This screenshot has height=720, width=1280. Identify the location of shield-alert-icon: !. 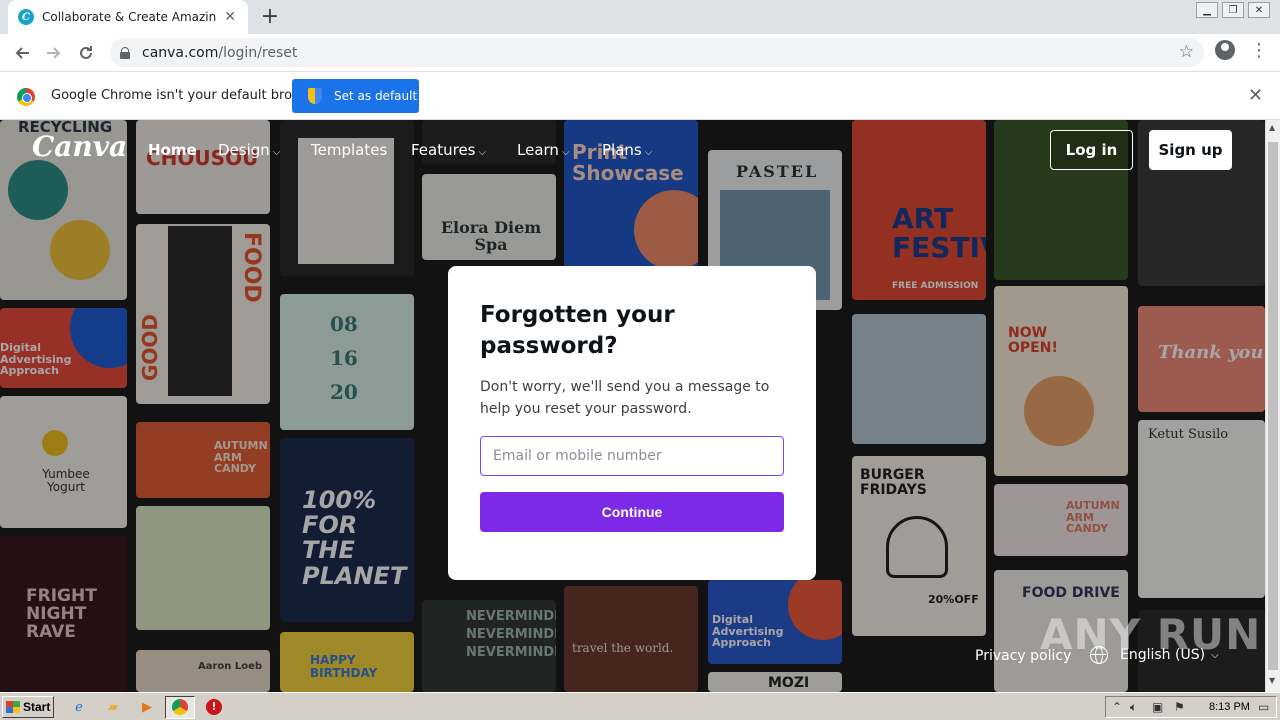
(214, 707).